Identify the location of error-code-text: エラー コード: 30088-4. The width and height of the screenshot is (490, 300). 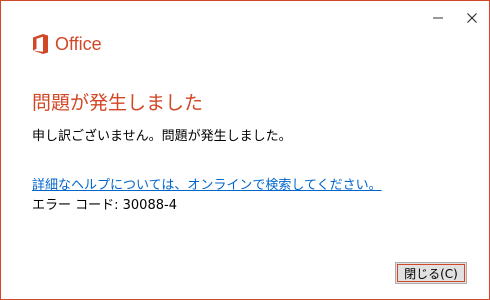
(104, 205).